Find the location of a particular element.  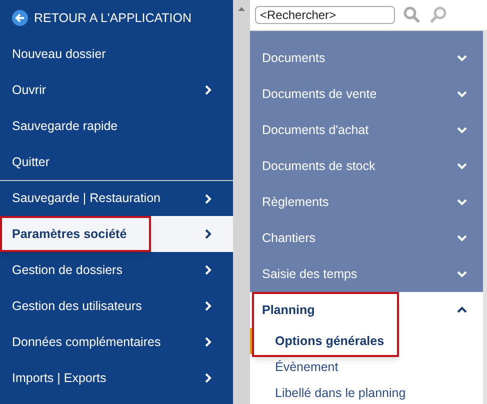

submenu-item: Évènement is located at coordinates (366, 367).